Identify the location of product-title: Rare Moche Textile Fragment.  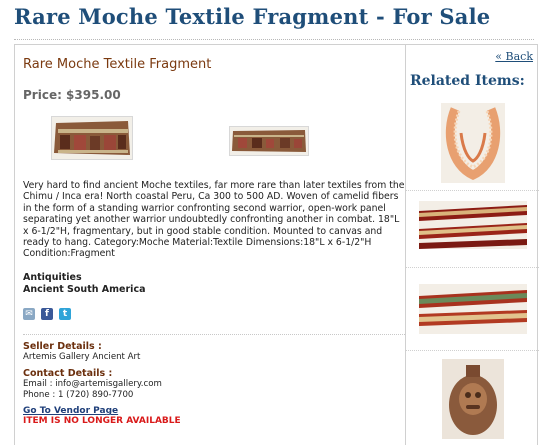
(117, 64).